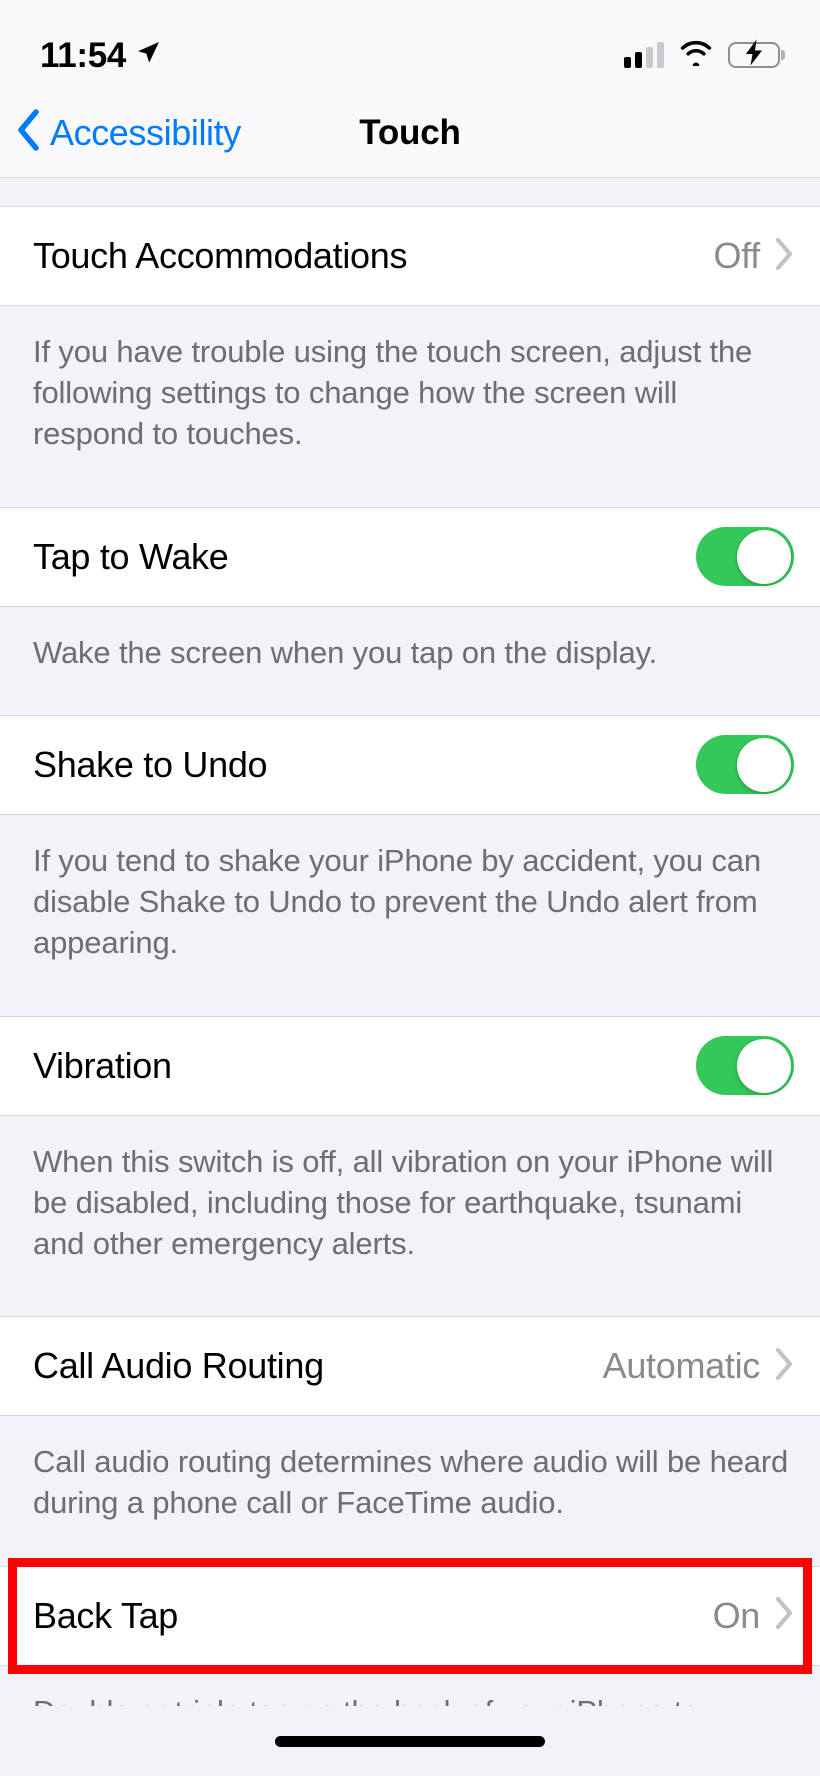 This screenshot has width=820, height=1776. I want to click on section-vibration: Vibration, so click(410, 1065).